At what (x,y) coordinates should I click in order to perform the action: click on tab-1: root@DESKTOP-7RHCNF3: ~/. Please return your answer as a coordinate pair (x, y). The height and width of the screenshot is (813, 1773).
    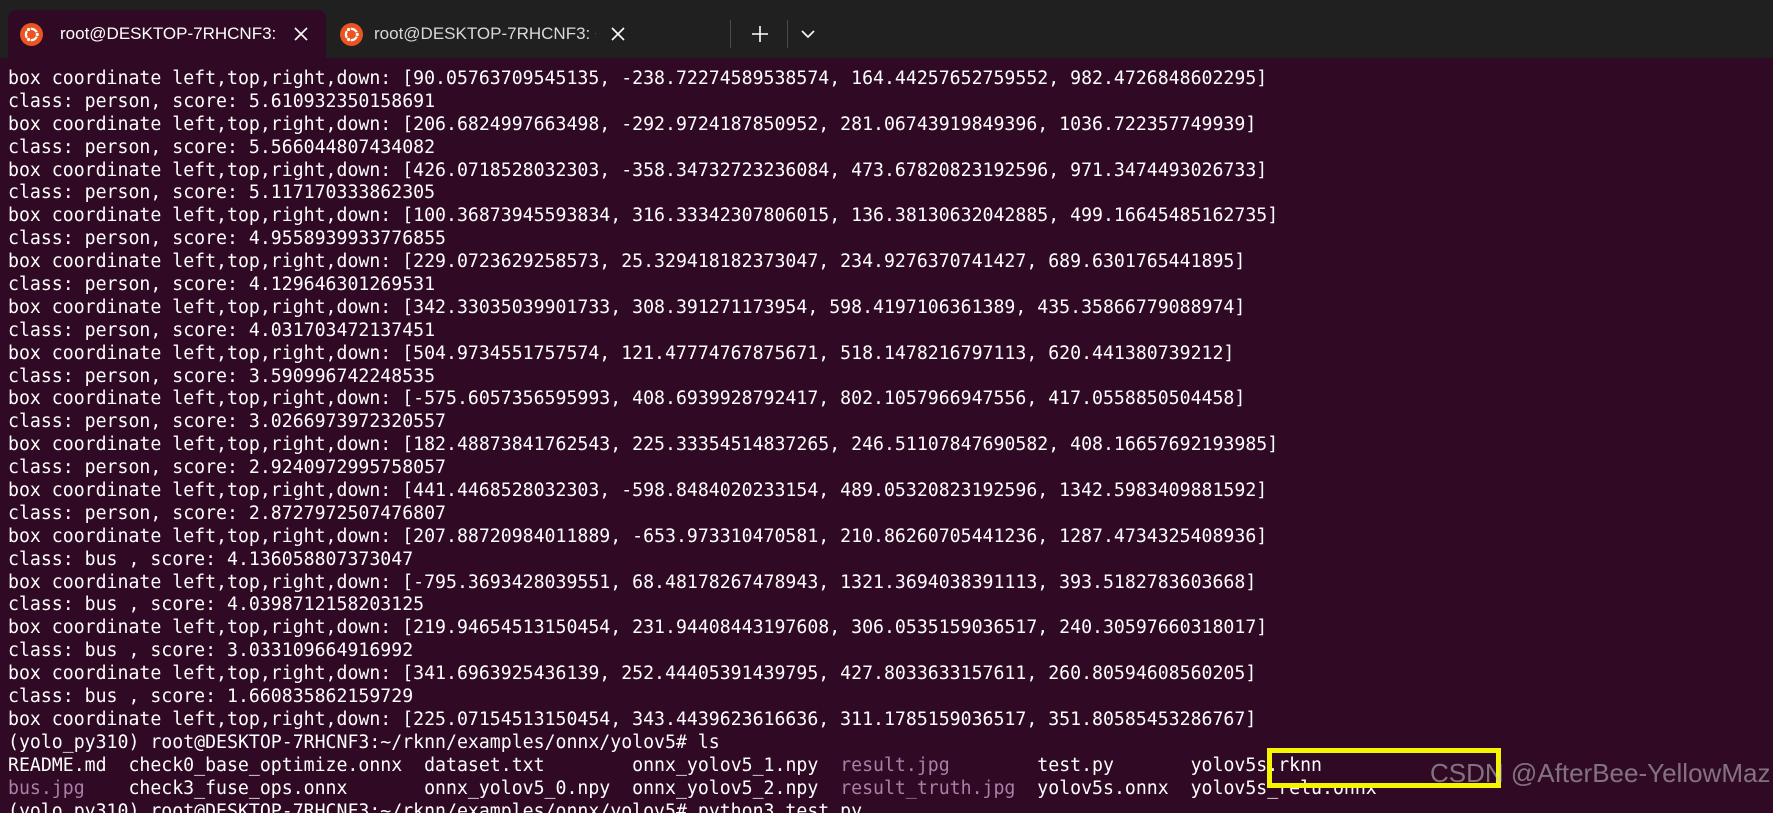
    Looking at the image, I should click on (167, 34).